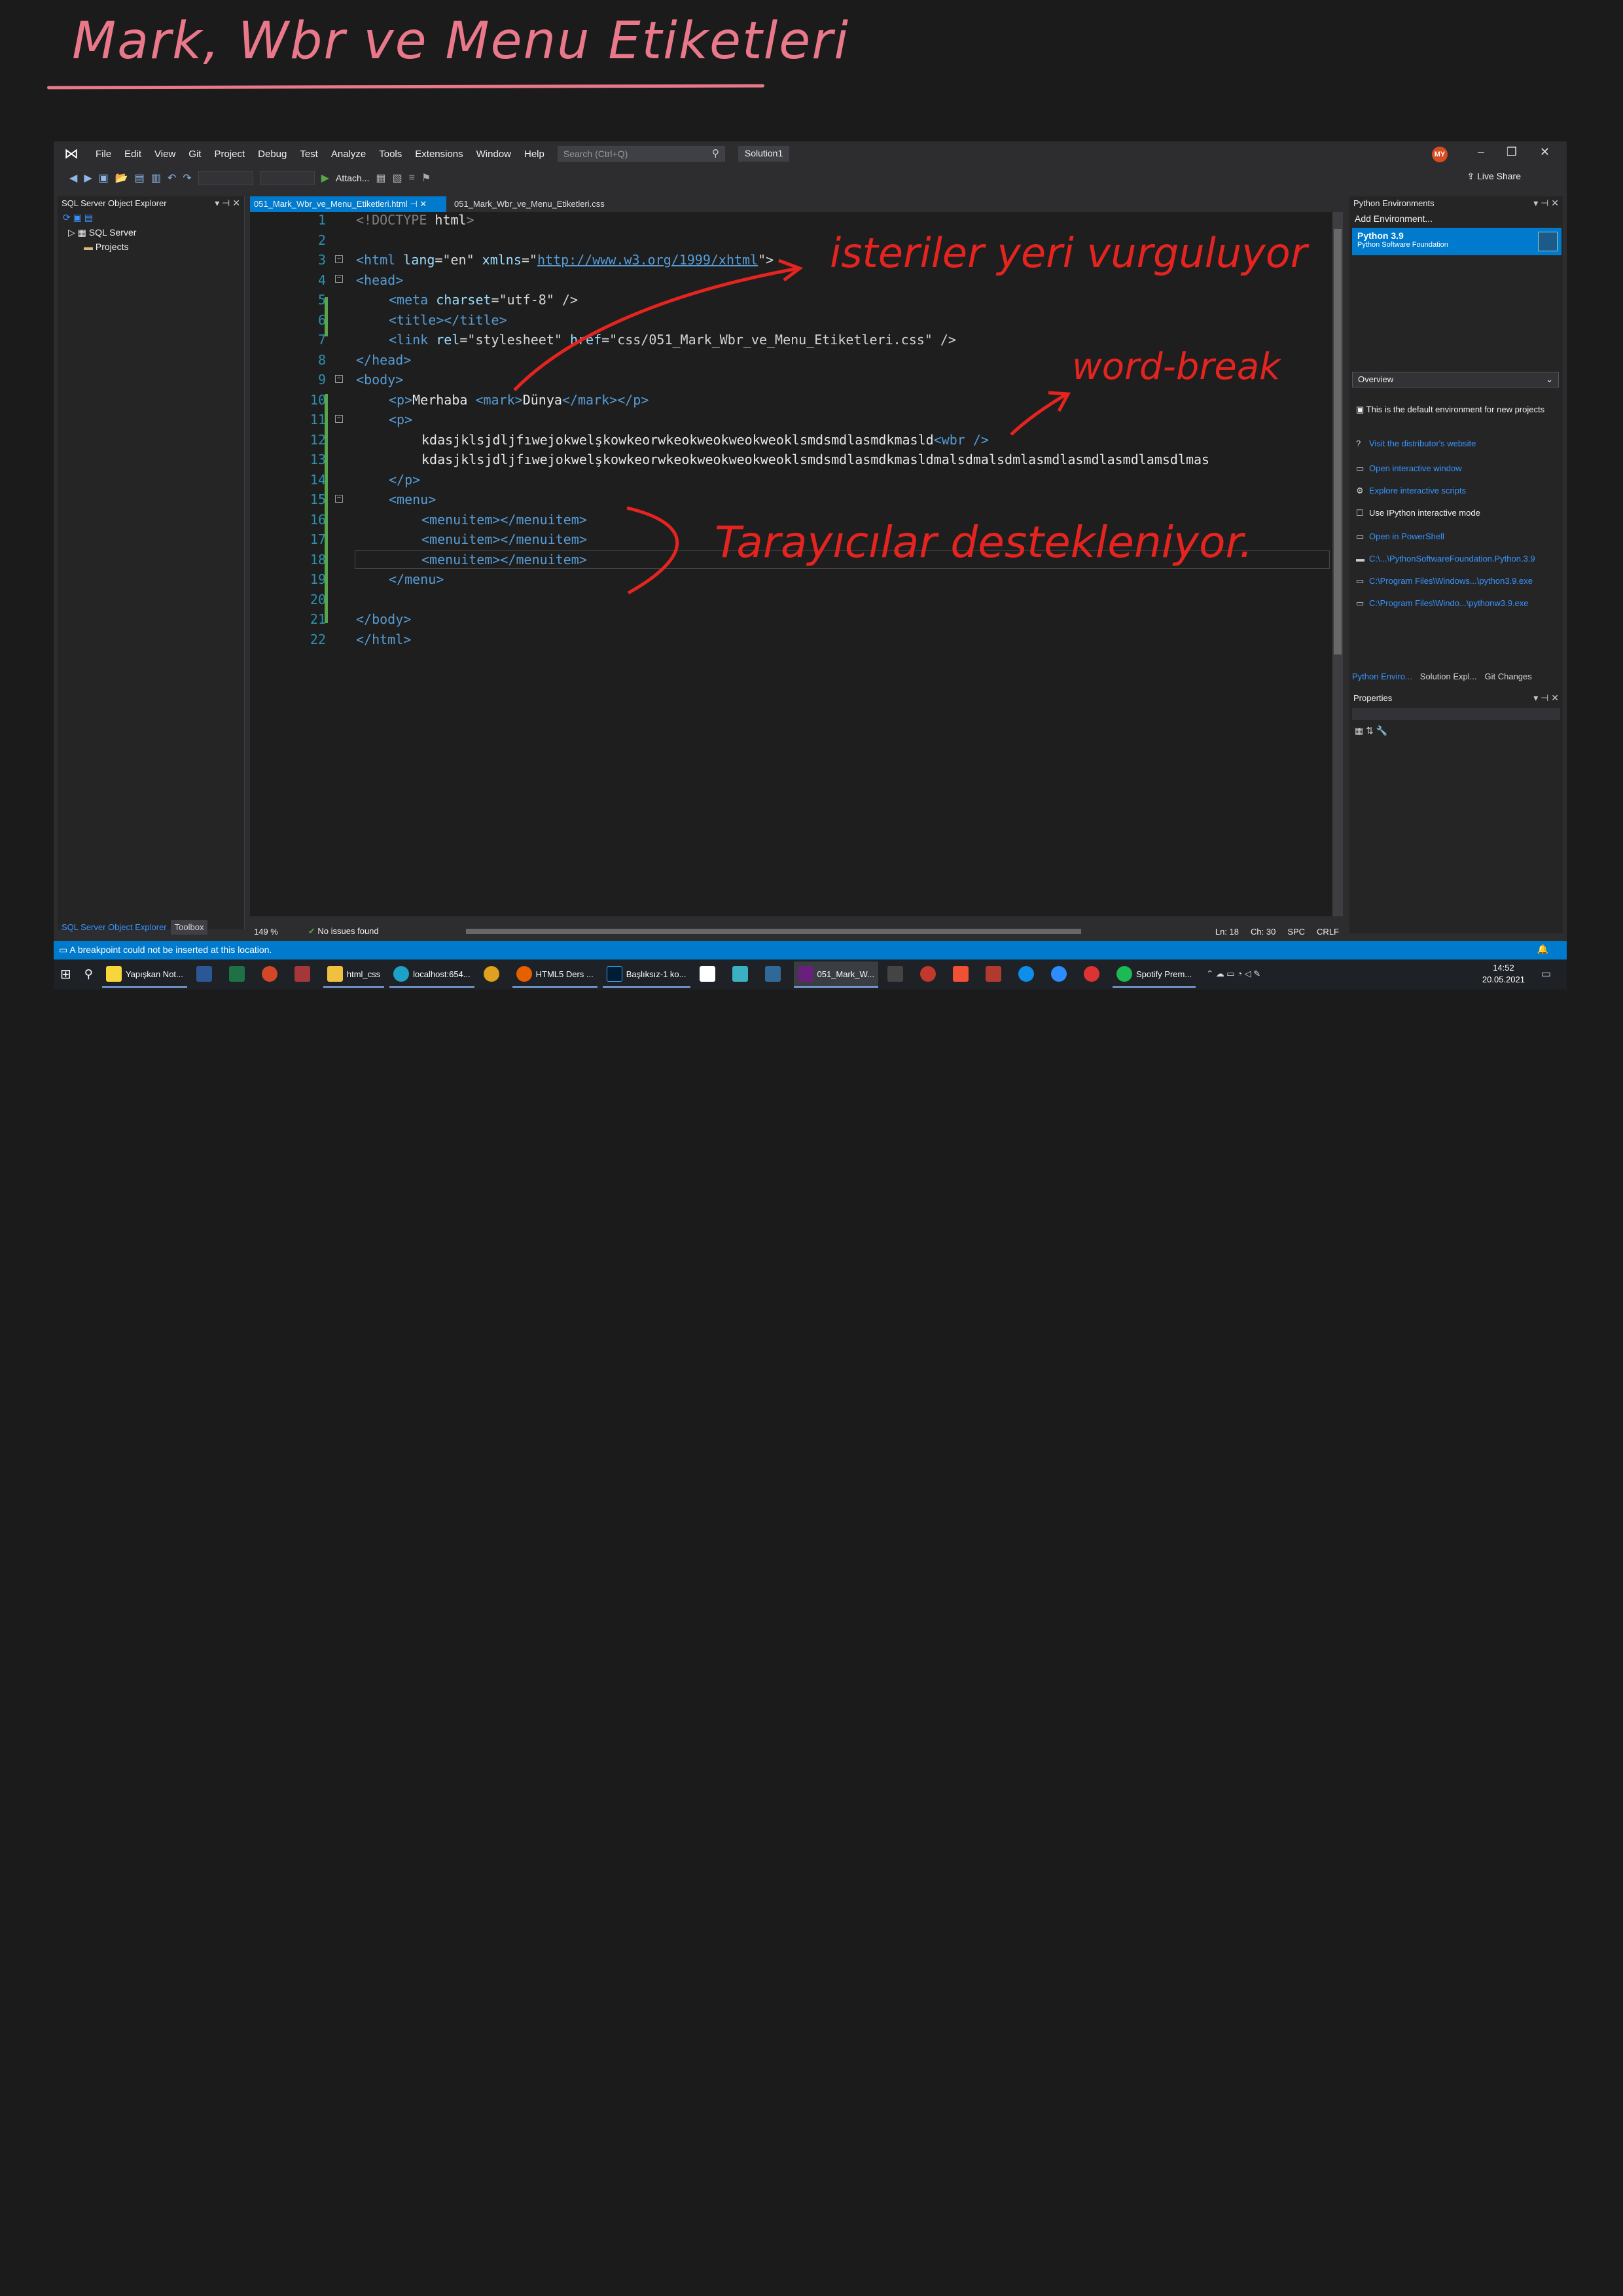 The height and width of the screenshot is (2296, 1623). What do you see at coordinates (792, 427) in the screenshot?
I see `annotation-strokes` at bounding box center [792, 427].